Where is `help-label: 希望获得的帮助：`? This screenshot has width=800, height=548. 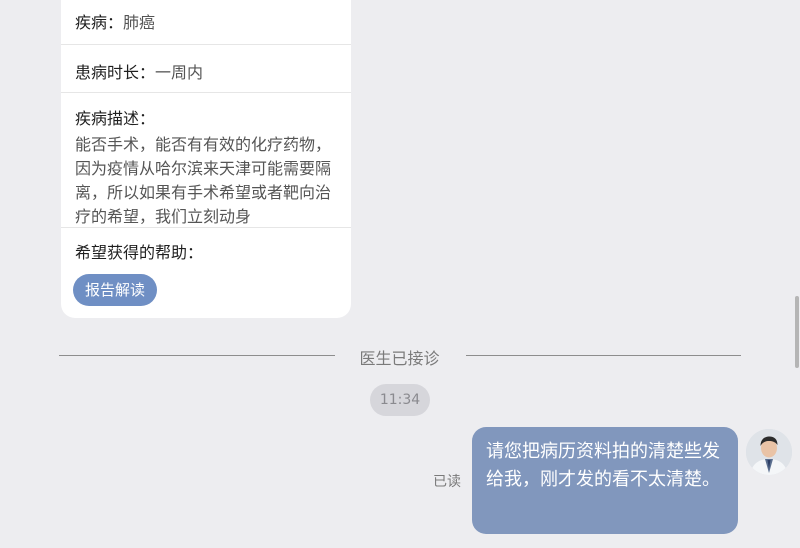 help-label: 希望获得的帮助： is located at coordinates (139, 252).